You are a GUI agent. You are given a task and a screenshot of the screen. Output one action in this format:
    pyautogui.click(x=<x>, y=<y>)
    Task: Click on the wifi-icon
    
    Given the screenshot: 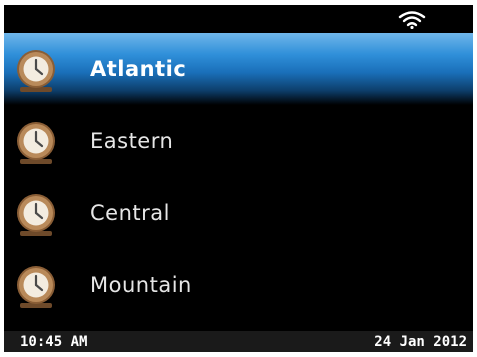 What is the action you would take?
    pyautogui.click(x=412, y=20)
    